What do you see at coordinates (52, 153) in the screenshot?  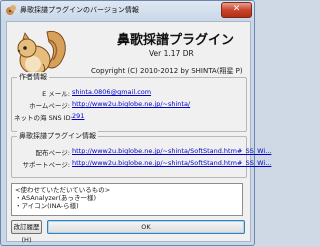 I see `distribution-label: 配布ページ:` at bounding box center [52, 153].